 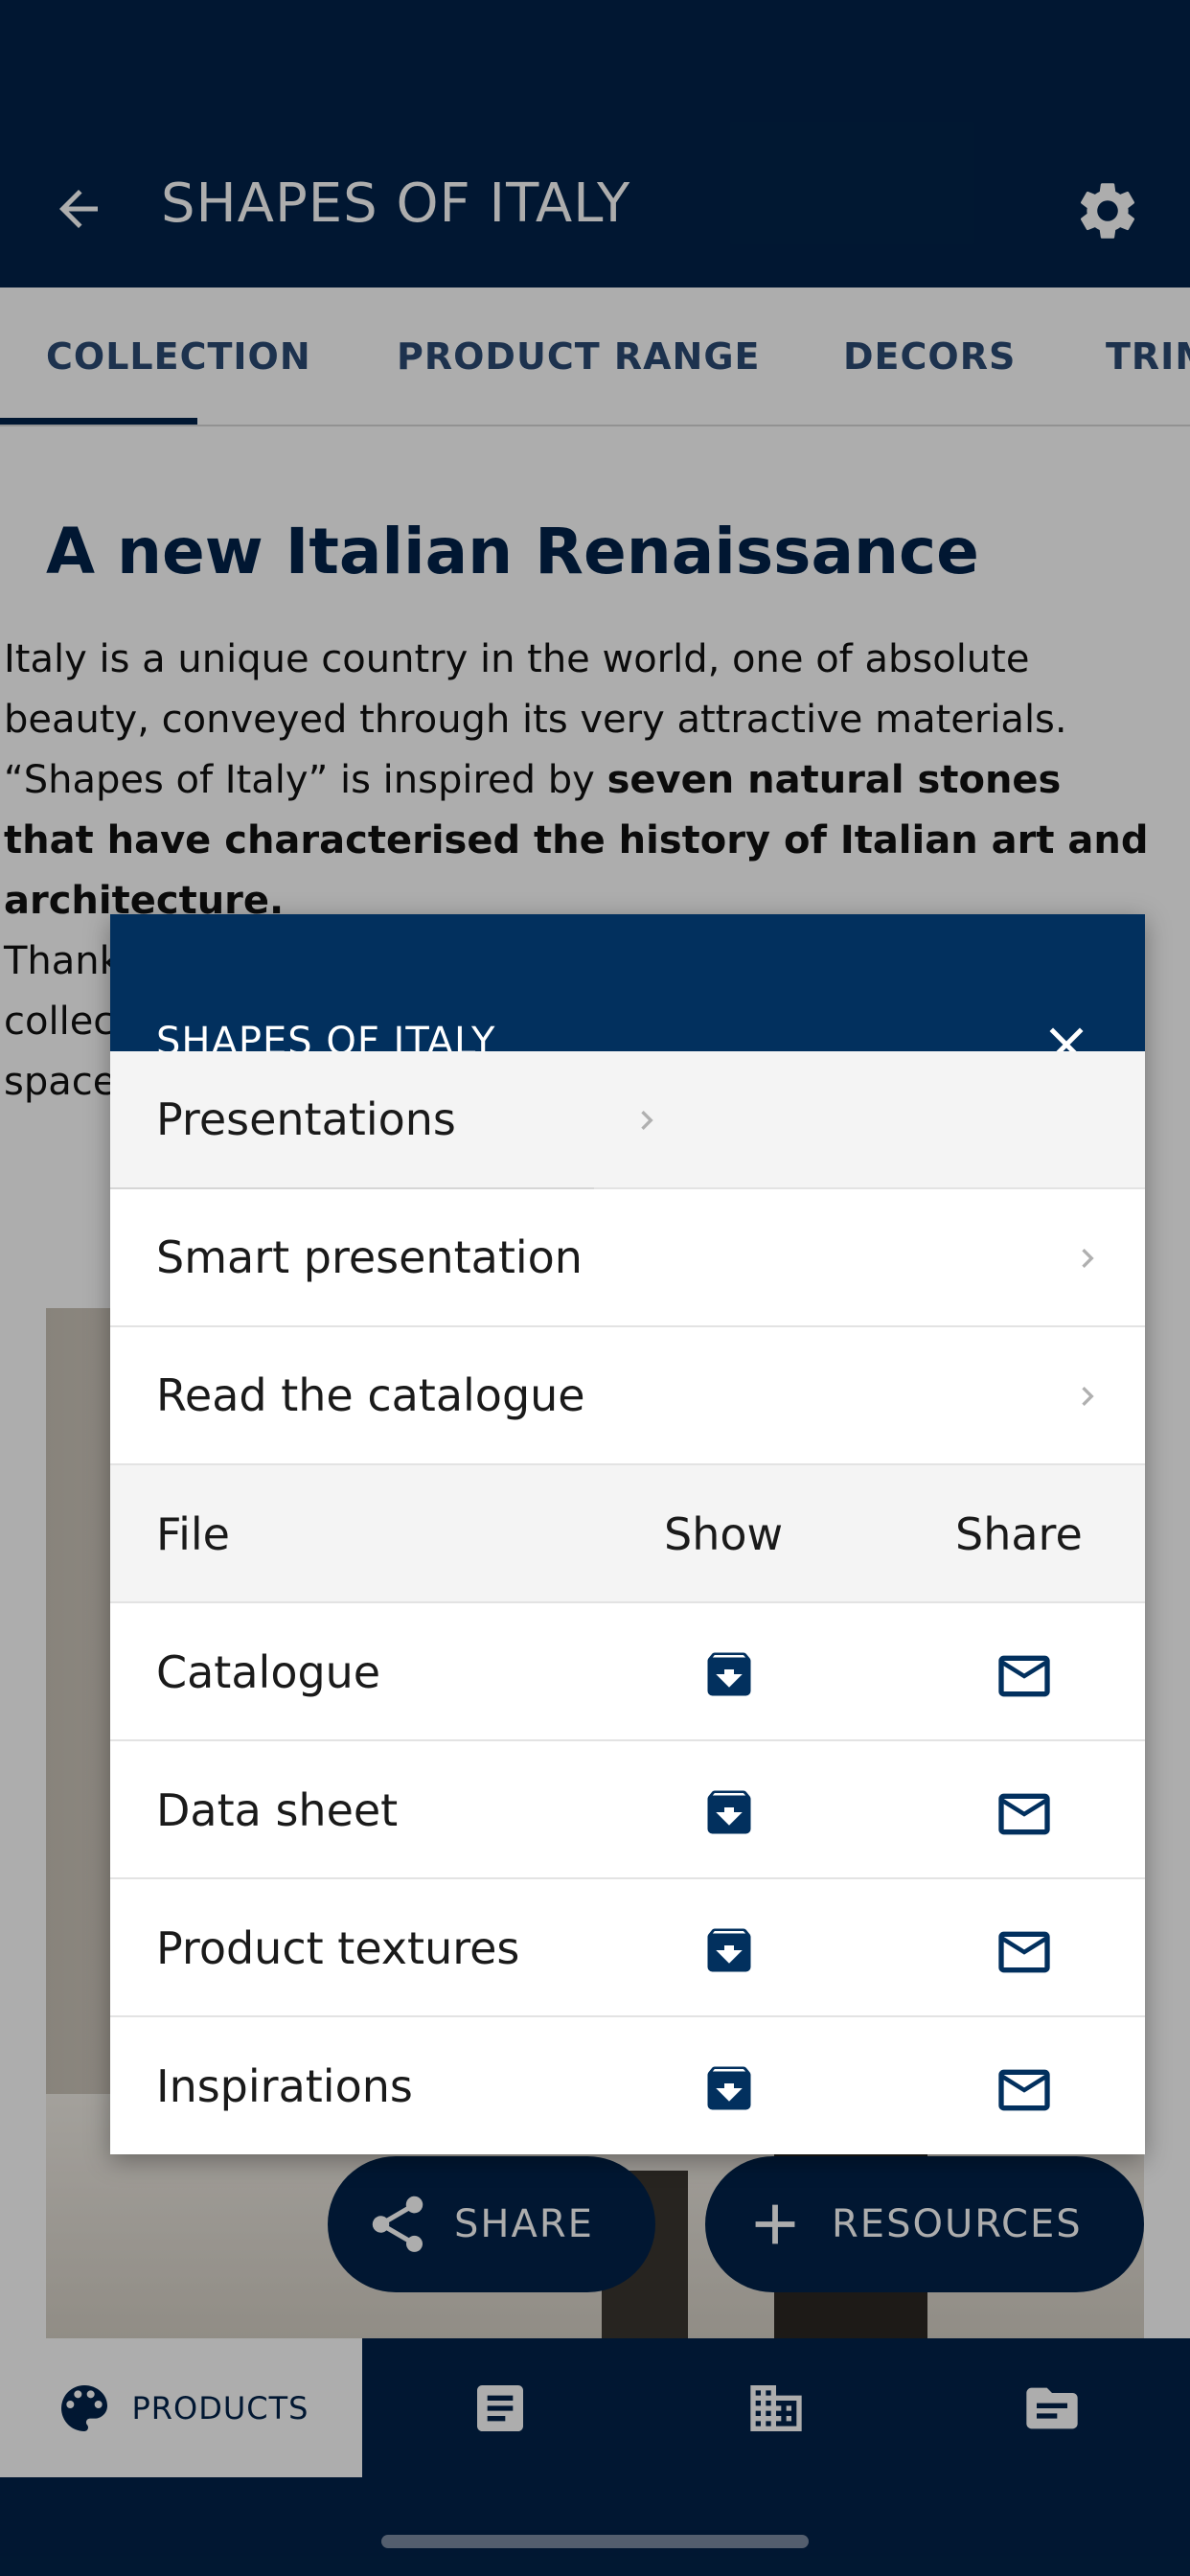 What do you see at coordinates (627, 982) in the screenshot?
I see `dialog-header: SHAPES OF ITALY` at bounding box center [627, 982].